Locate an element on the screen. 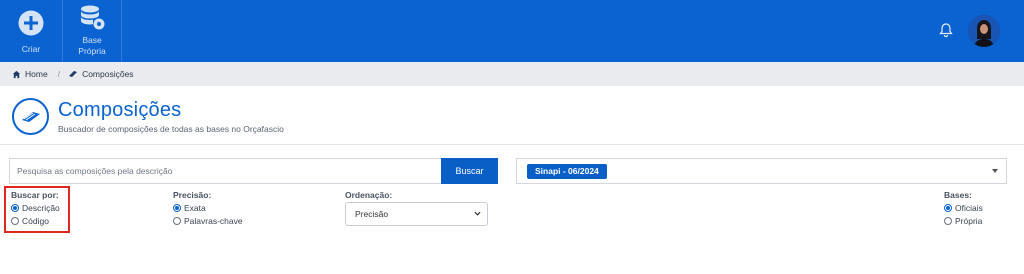 Image resolution: width=1024 pixels, height=274 pixels. radio-label: Própria is located at coordinates (969, 221).